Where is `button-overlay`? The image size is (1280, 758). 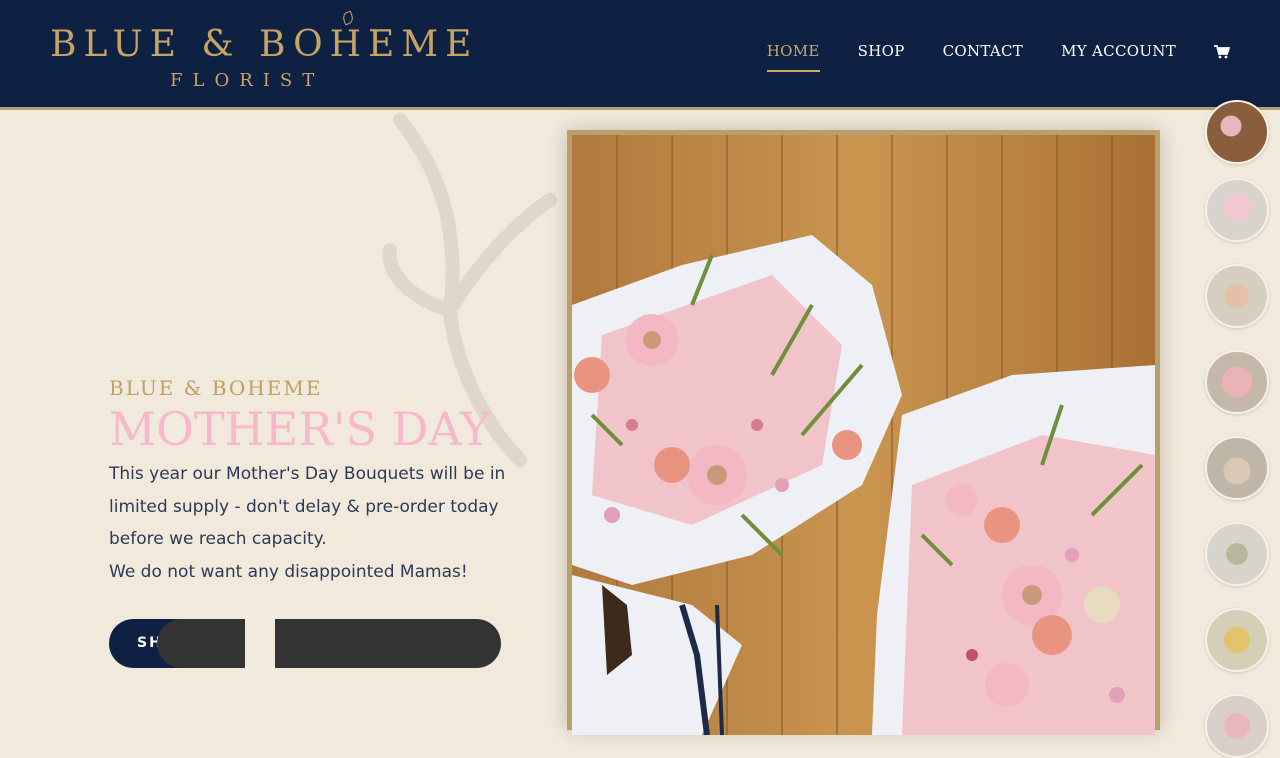 button-overlay is located at coordinates (201, 643).